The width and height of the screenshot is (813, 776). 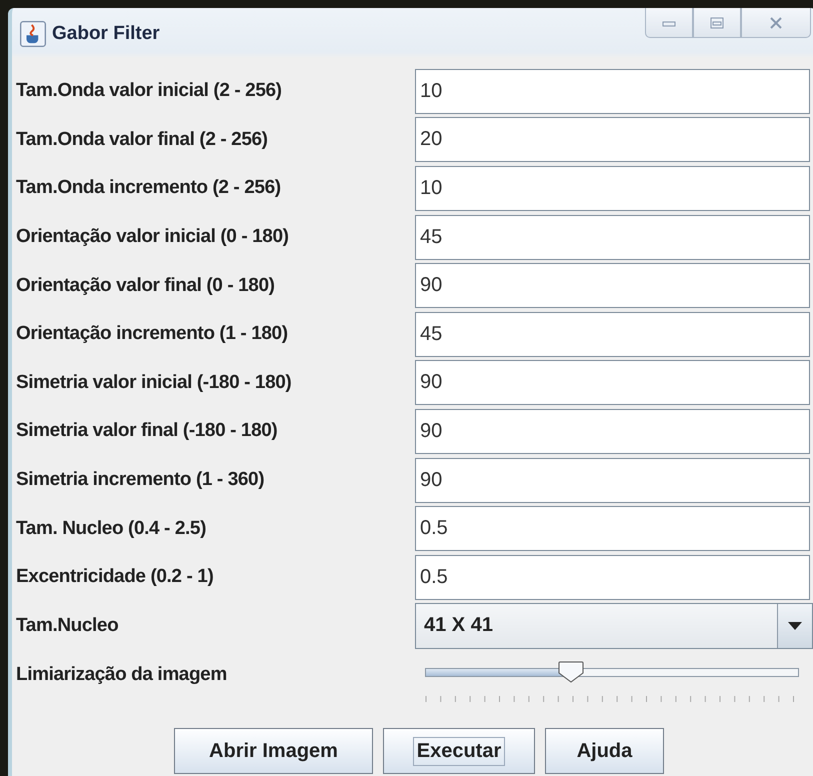 I want to click on java-cup-icon, so click(x=33, y=34).